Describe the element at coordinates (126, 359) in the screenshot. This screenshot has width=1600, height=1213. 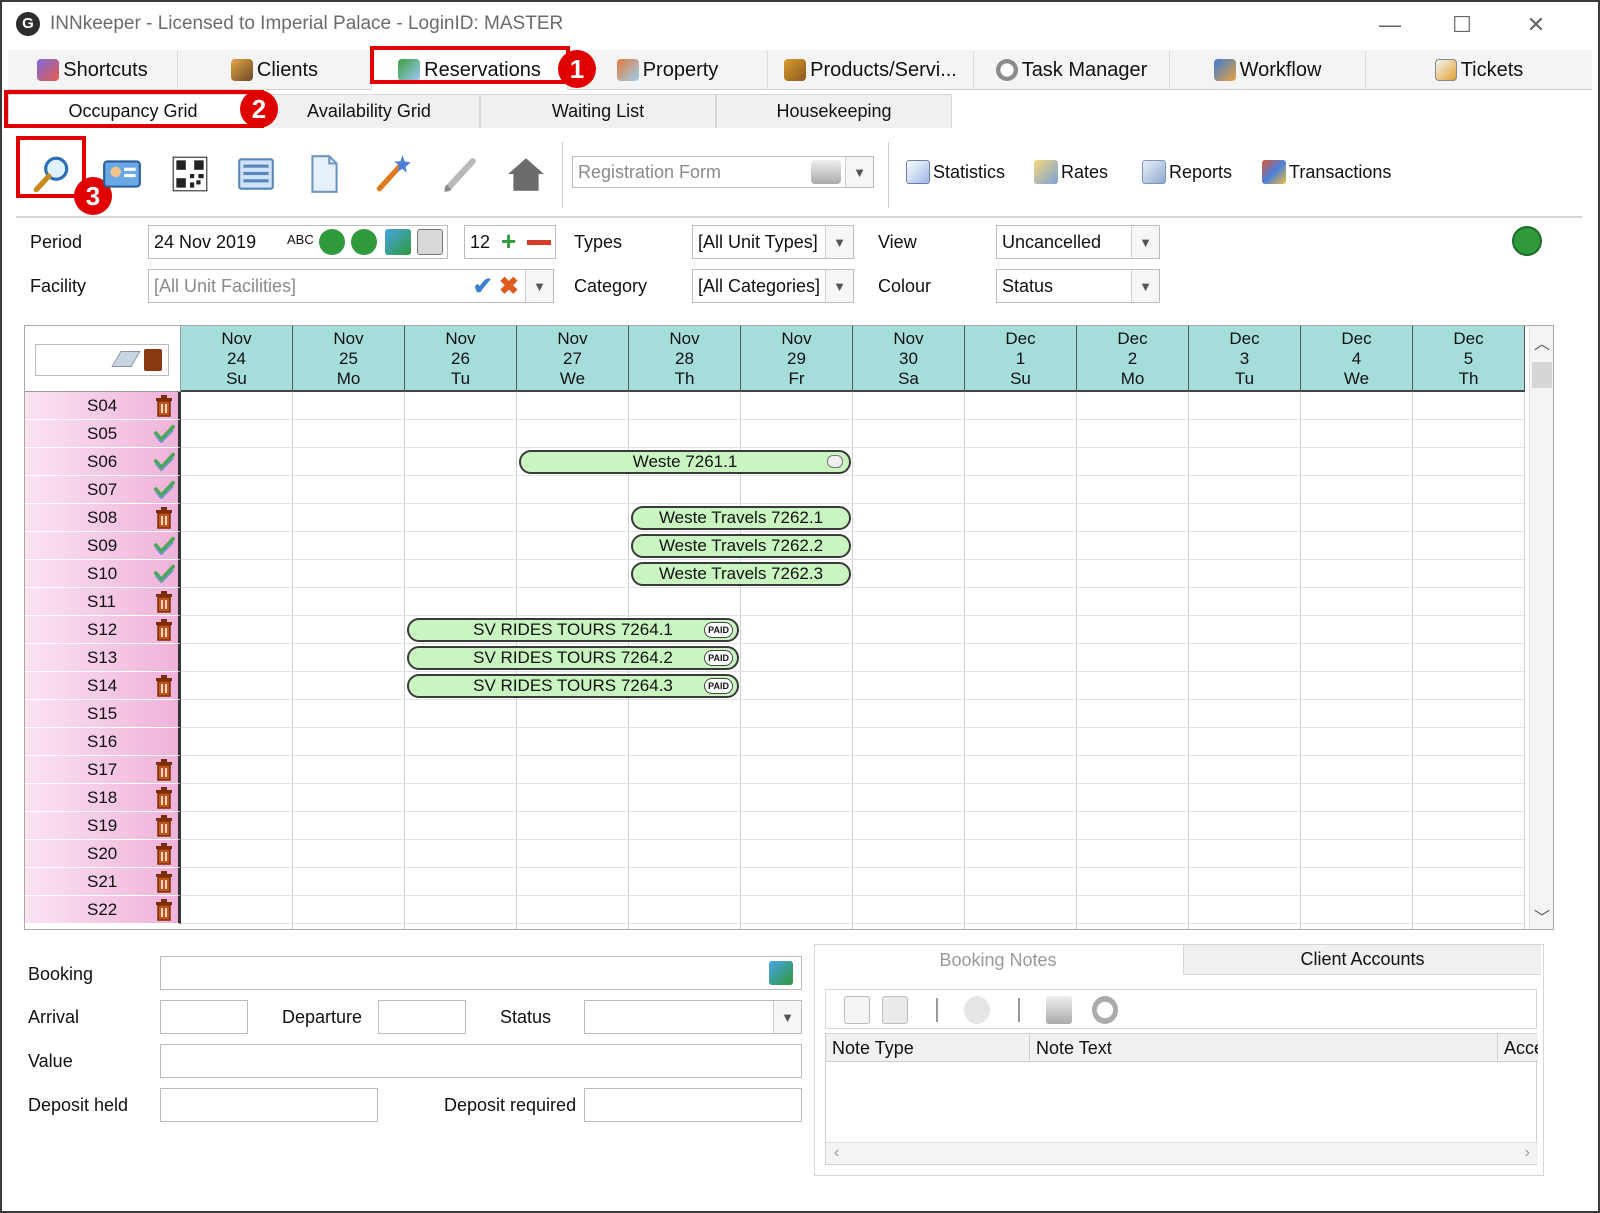
I see `eraser-icon` at that location.